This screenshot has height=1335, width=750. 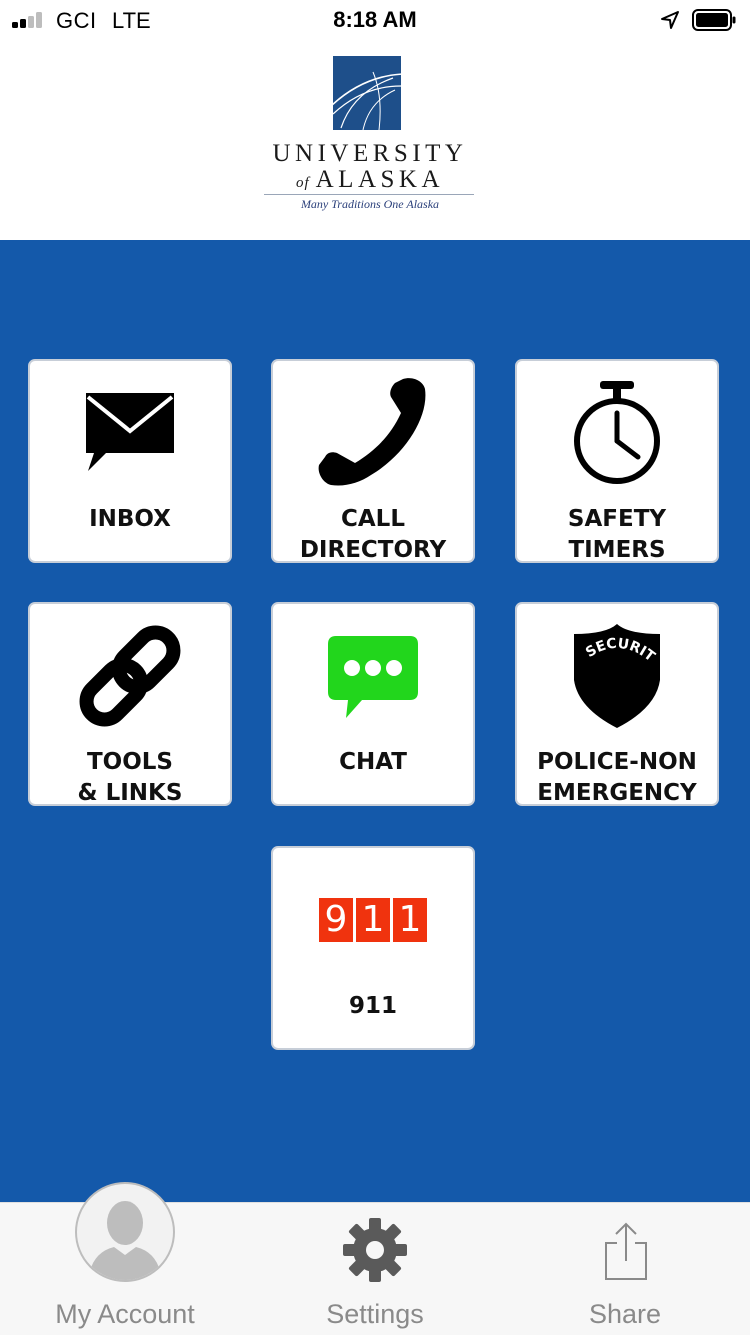 What do you see at coordinates (373, 762) in the screenshot?
I see `chat-label: CHAT` at bounding box center [373, 762].